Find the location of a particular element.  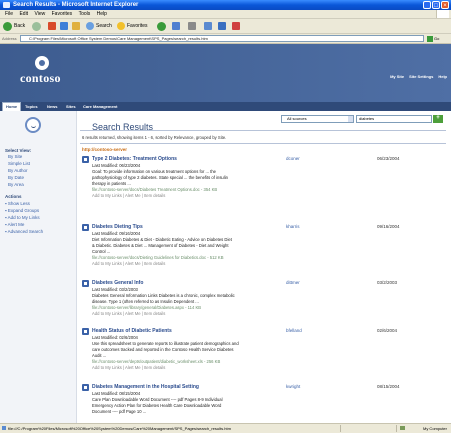

print-button is located at coordinates (192, 26).